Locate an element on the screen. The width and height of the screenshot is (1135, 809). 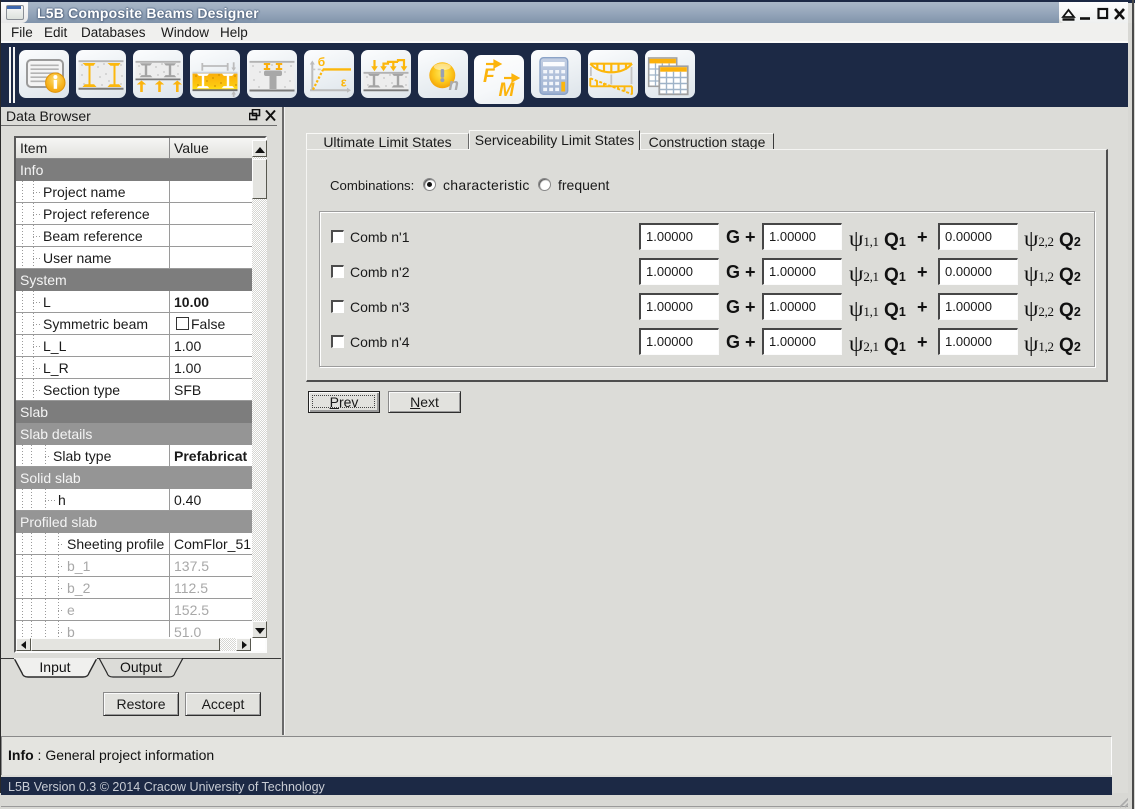
svg-text: Output is located at coordinates (141, 667).